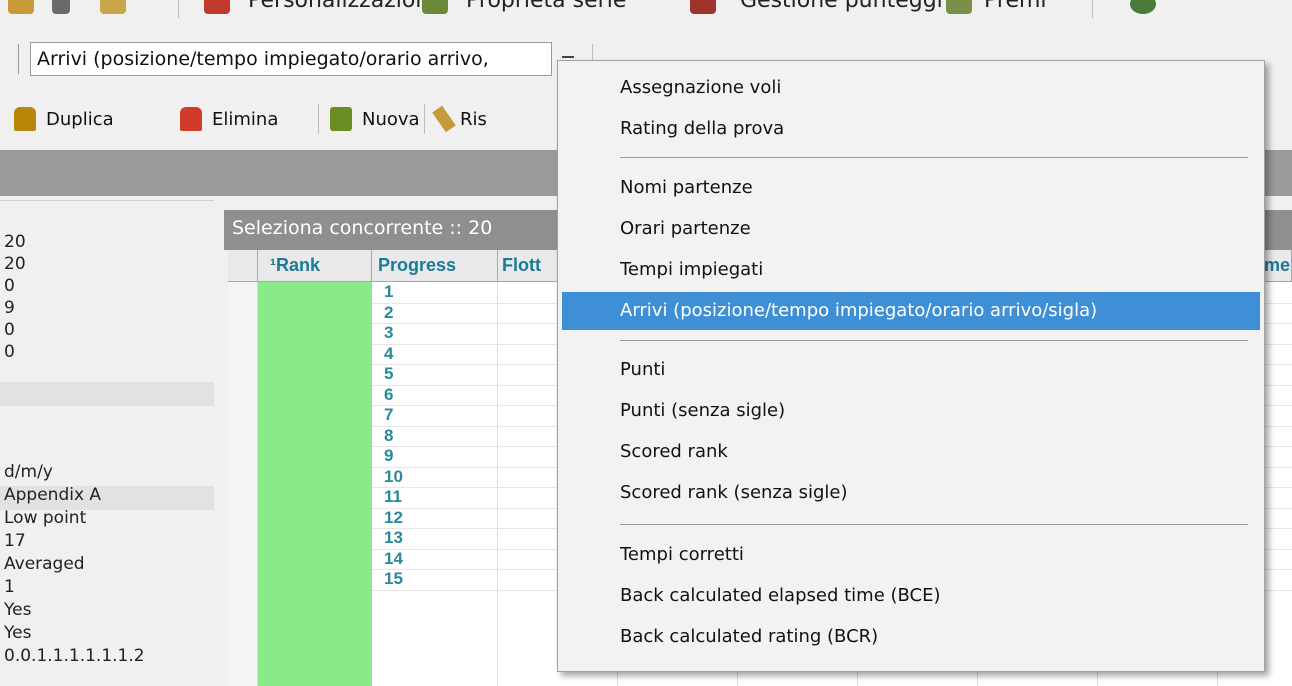 The width and height of the screenshot is (1292, 686). I want to click on property-value: Averaged, so click(44, 564).